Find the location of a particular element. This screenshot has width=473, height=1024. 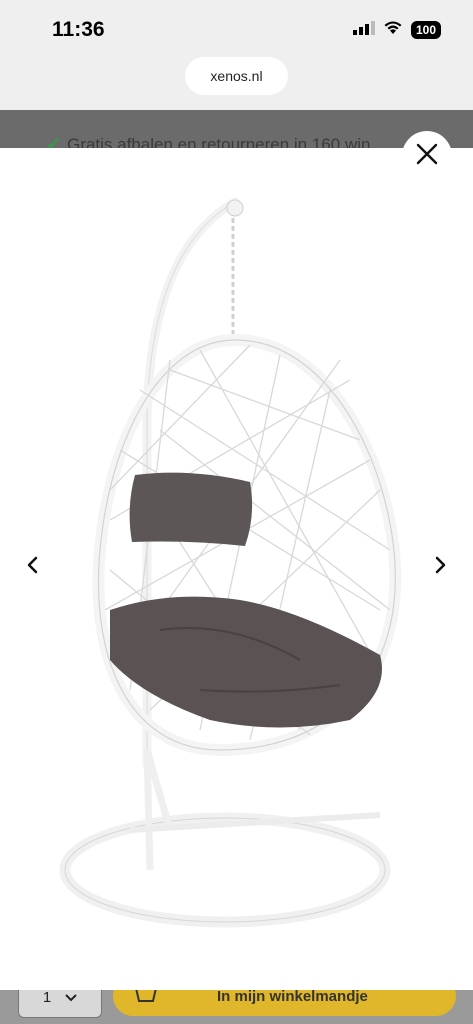

quantity-value: 1 is located at coordinates (47, 998).